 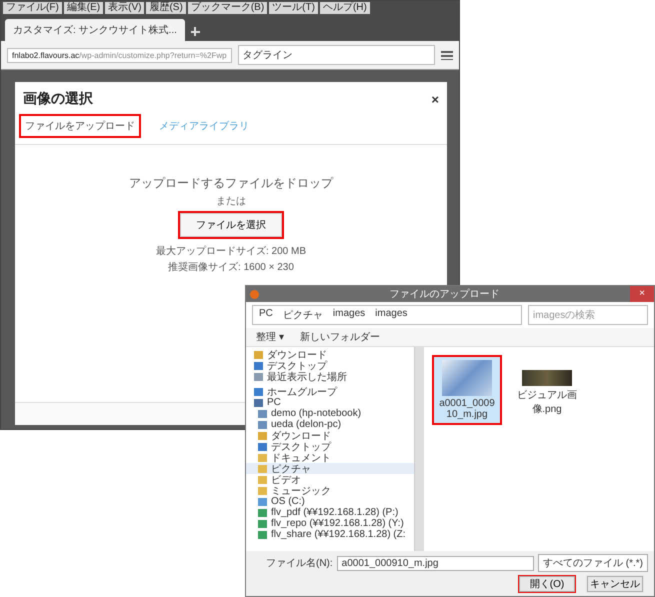 What do you see at coordinates (336, 55) in the screenshot?
I see `search-field: タグライン` at bounding box center [336, 55].